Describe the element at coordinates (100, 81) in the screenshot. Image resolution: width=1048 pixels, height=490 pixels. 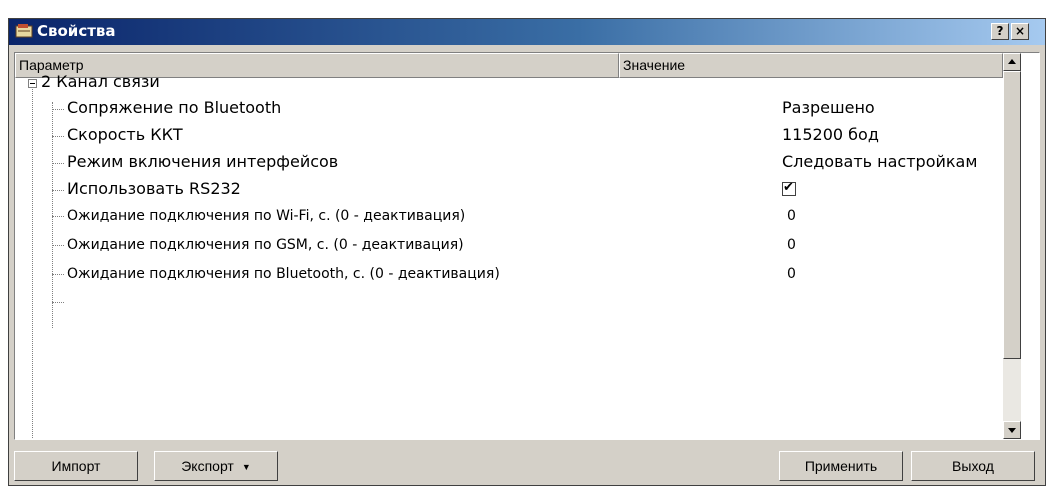
I see `group-label: 2 Канал связи` at that location.